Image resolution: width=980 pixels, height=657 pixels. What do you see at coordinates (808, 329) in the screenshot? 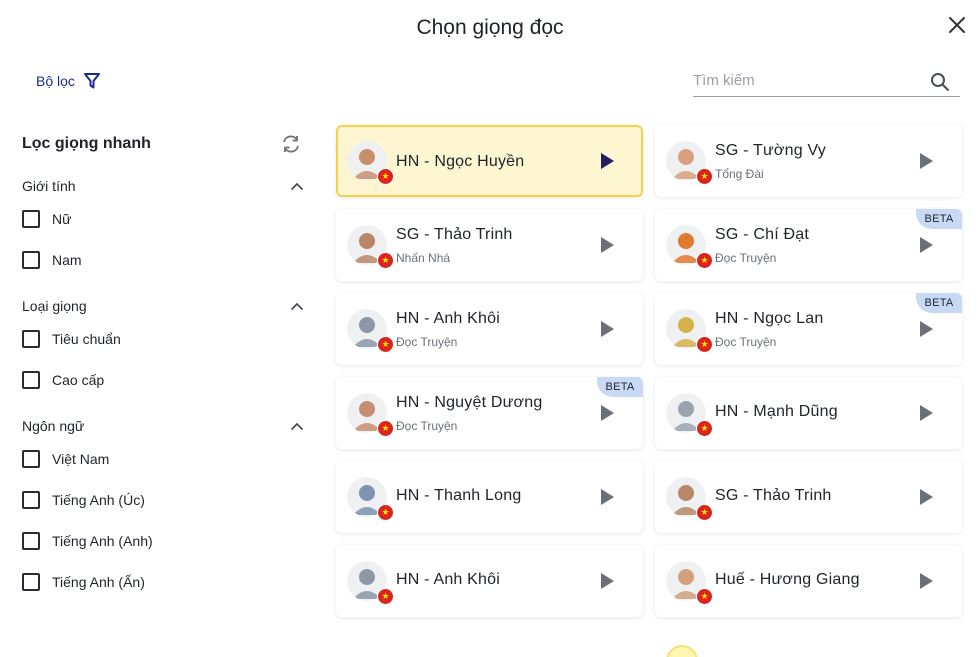
I see `voice-card: ★ HN - Ngọc Lan Đọc Truyện BETA` at bounding box center [808, 329].